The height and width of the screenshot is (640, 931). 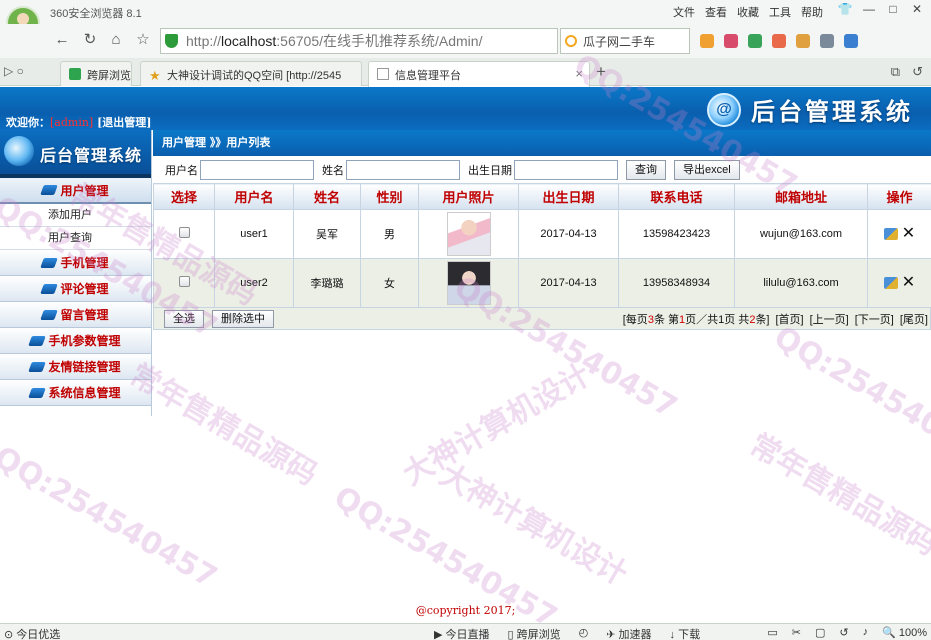 I want to click on favorite-star-icon: ☆, so click(x=143, y=40).